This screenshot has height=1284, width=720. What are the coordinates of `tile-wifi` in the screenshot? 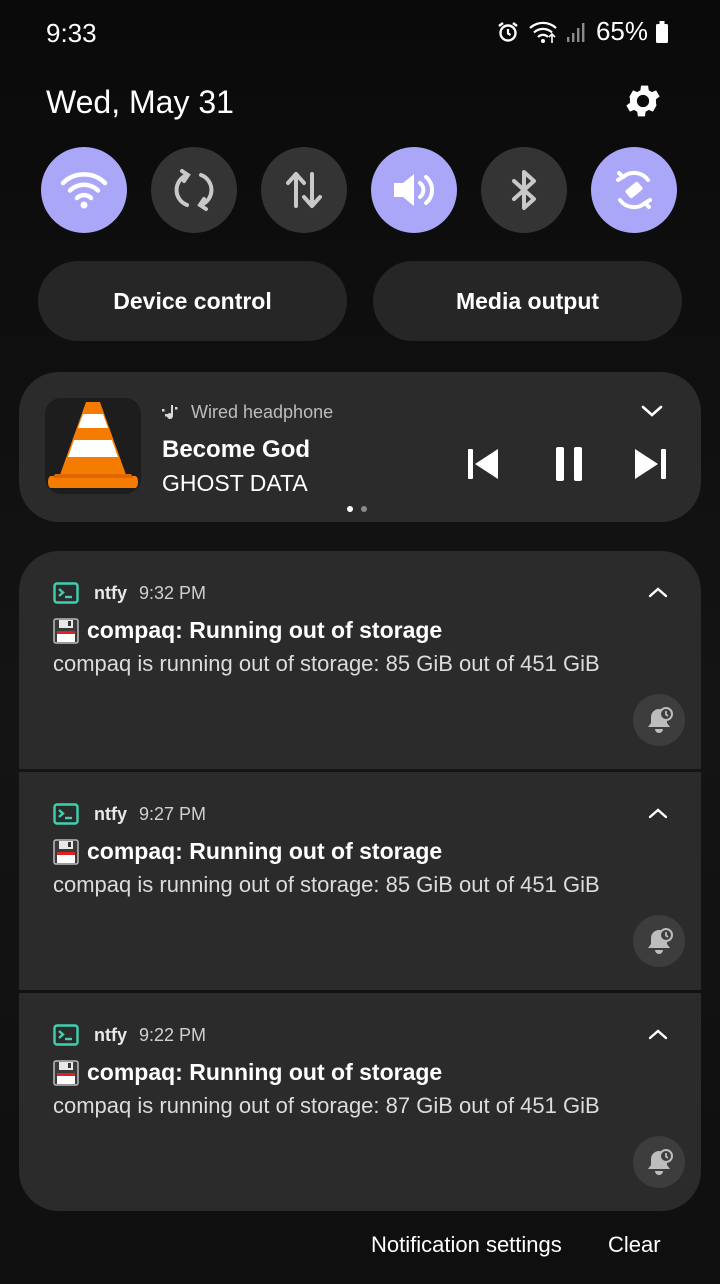 It's located at (84, 190).